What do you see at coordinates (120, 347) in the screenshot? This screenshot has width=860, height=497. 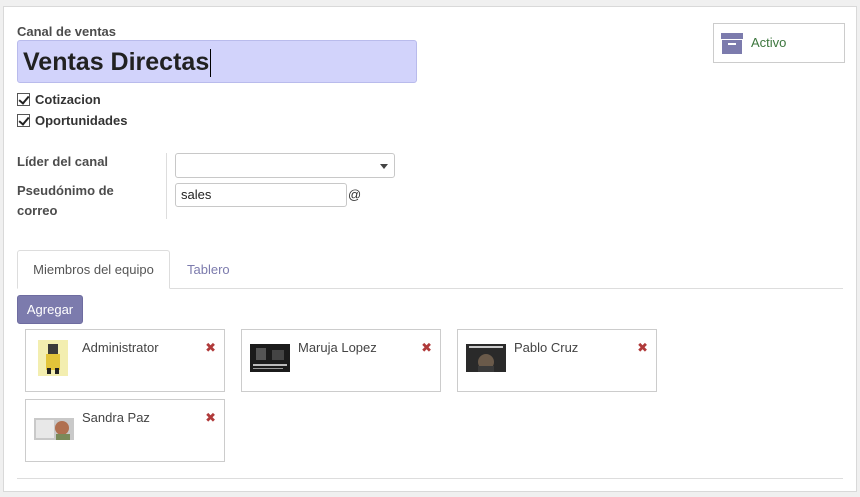 I see `member-name: Administrator` at bounding box center [120, 347].